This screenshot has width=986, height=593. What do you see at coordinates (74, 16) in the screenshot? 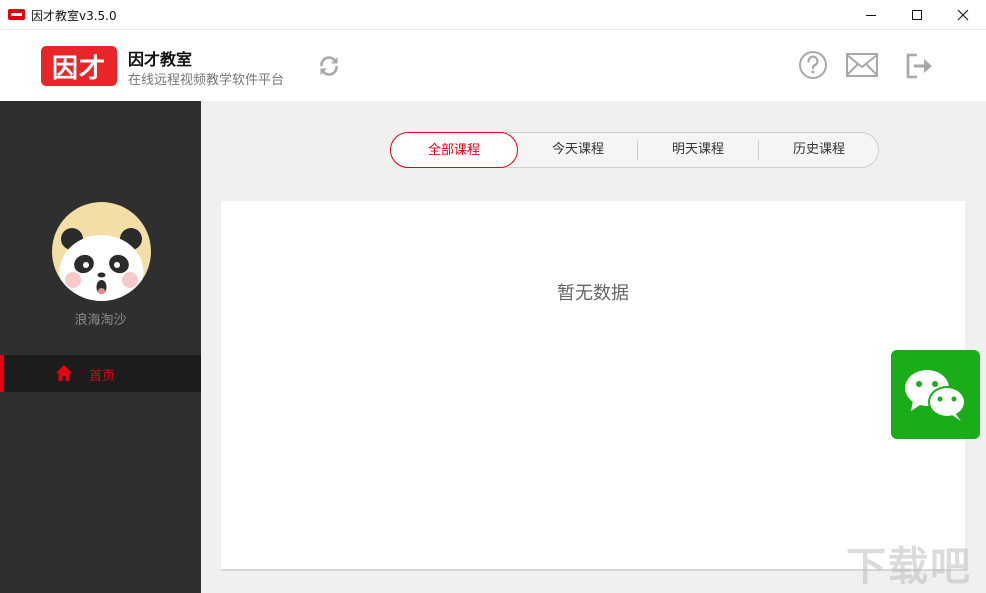
I see `window-title: 因才教室v3.5.0` at bounding box center [74, 16].